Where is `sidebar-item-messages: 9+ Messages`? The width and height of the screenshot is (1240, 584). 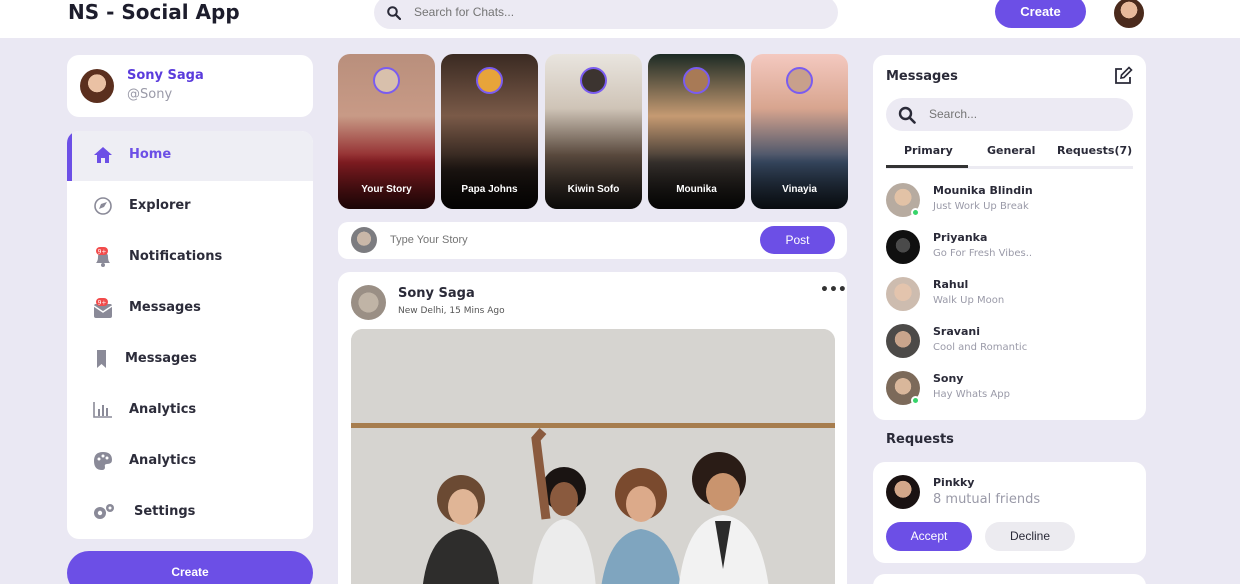
sidebar-item-messages: 9+ Messages is located at coordinates (190, 309).